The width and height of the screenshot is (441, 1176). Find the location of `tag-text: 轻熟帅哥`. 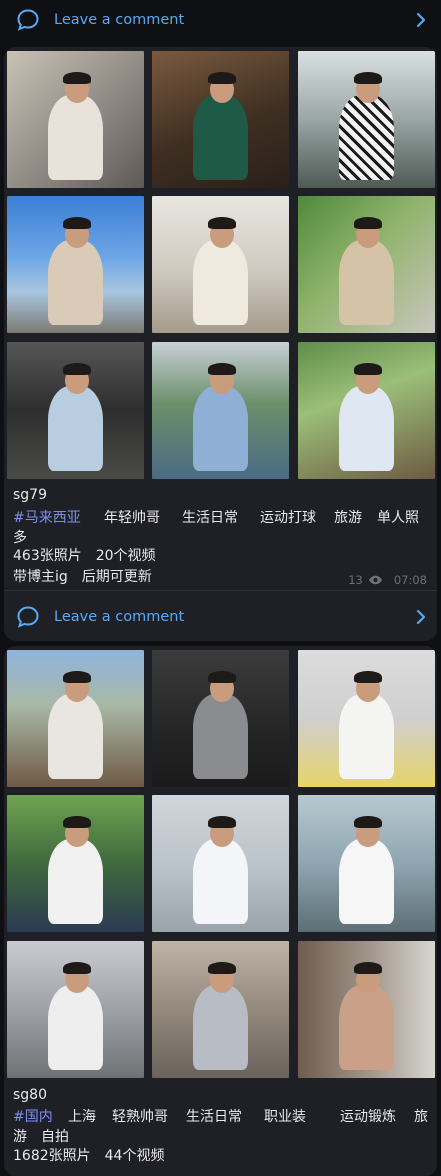

tag-text: 轻熟帅哥 is located at coordinates (140, 1117).